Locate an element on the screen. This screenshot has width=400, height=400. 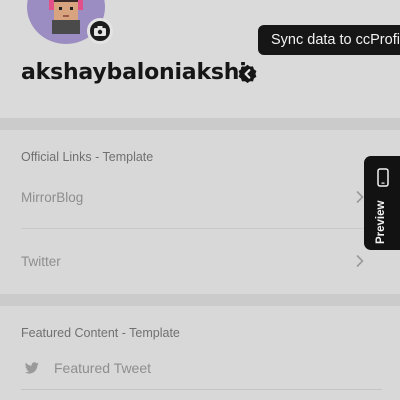
official-links-title: Official Links - Template is located at coordinates (87, 157).